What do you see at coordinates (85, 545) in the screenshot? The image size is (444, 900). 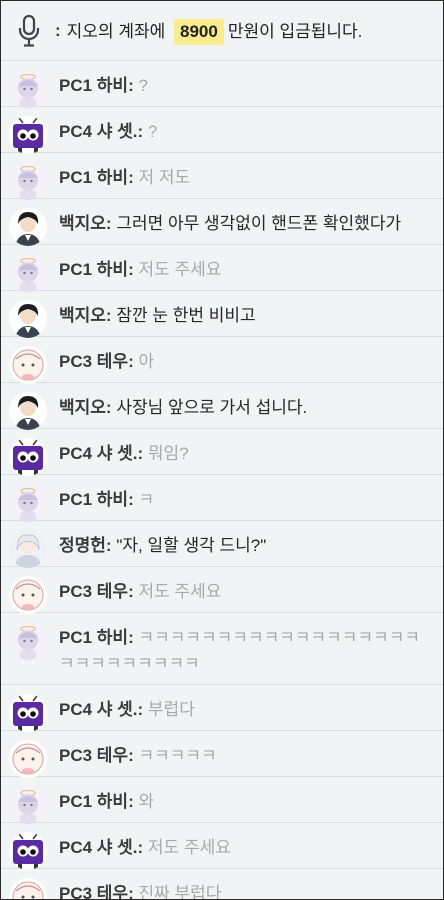 I see `speaker-name: 정명헌:` at bounding box center [85, 545].